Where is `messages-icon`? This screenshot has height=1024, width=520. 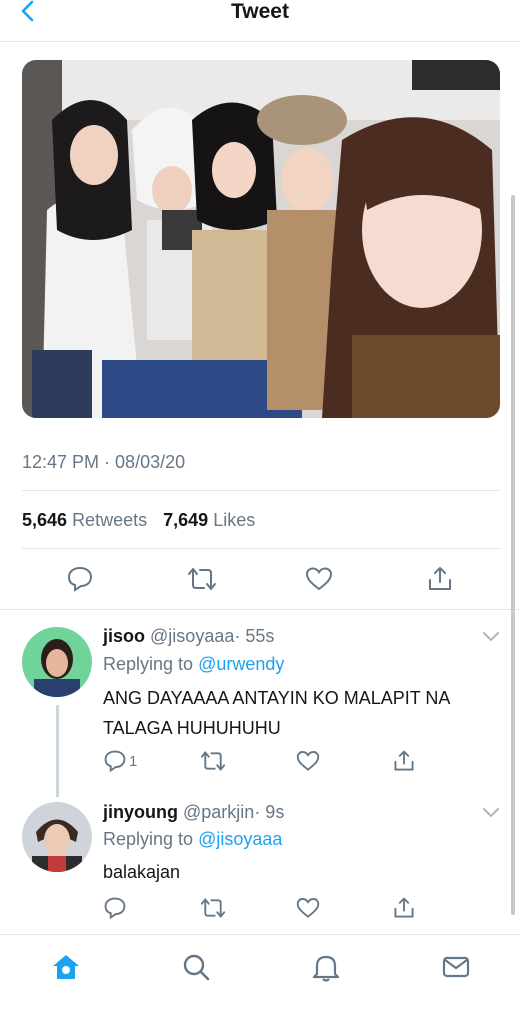 messages-icon is located at coordinates (456, 967).